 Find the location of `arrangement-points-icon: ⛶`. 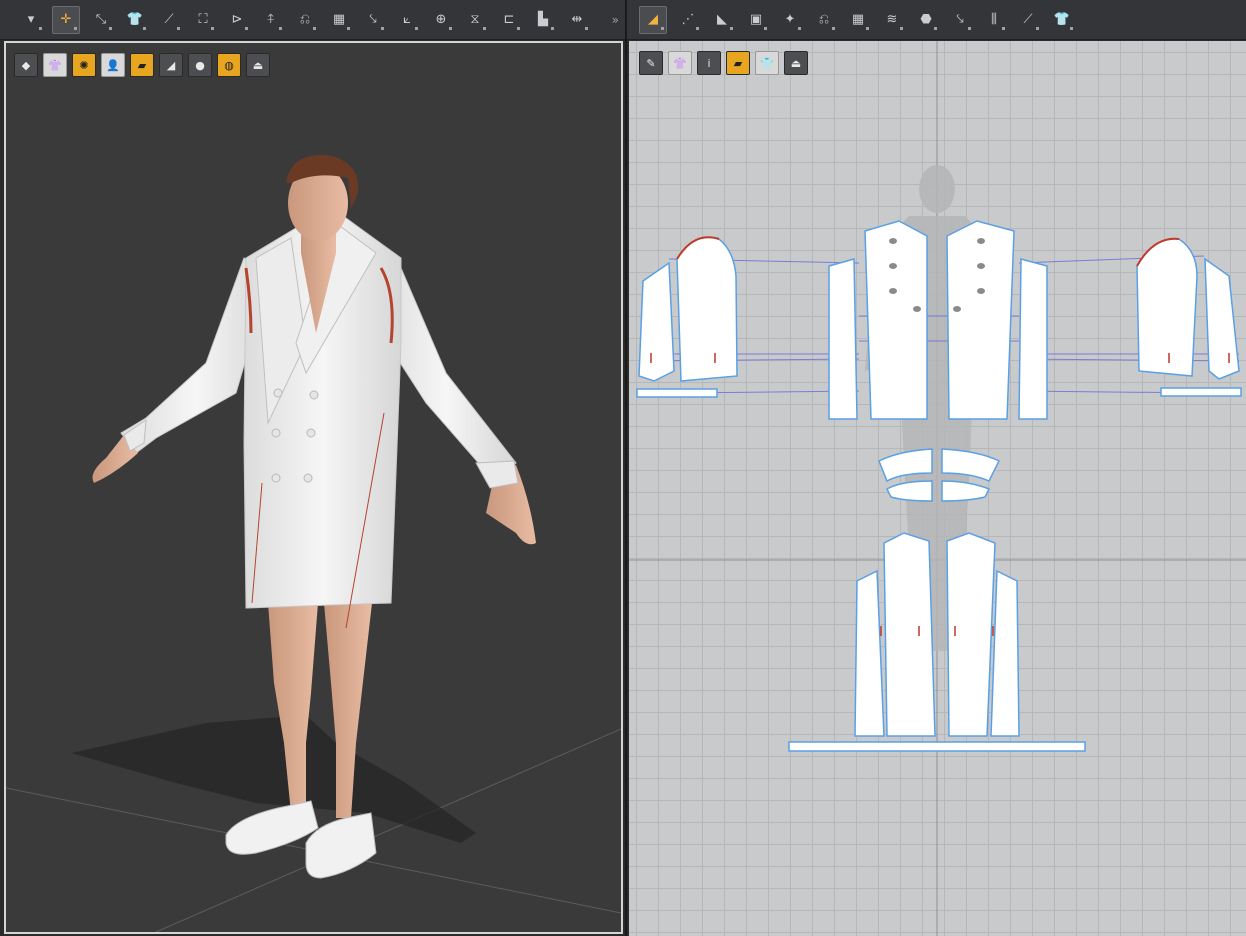

arrangement-points-icon: ⛶ is located at coordinates (203, 20).